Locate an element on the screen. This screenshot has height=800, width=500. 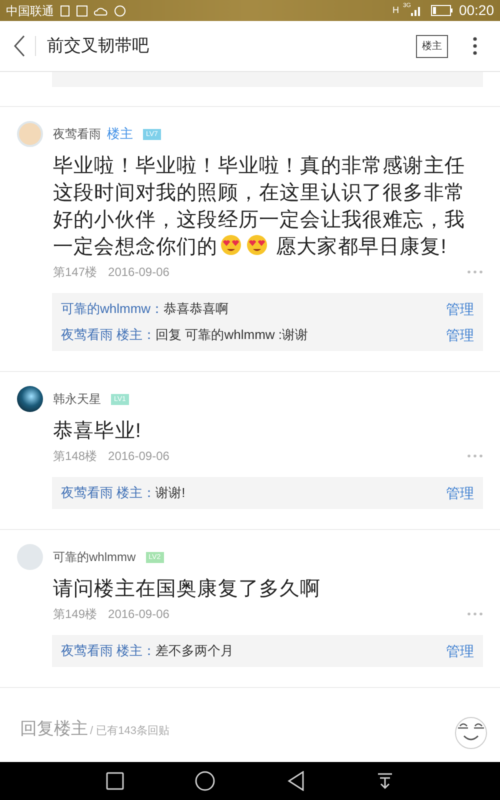
floor-number: 第147楼 is located at coordinates (75, 272).